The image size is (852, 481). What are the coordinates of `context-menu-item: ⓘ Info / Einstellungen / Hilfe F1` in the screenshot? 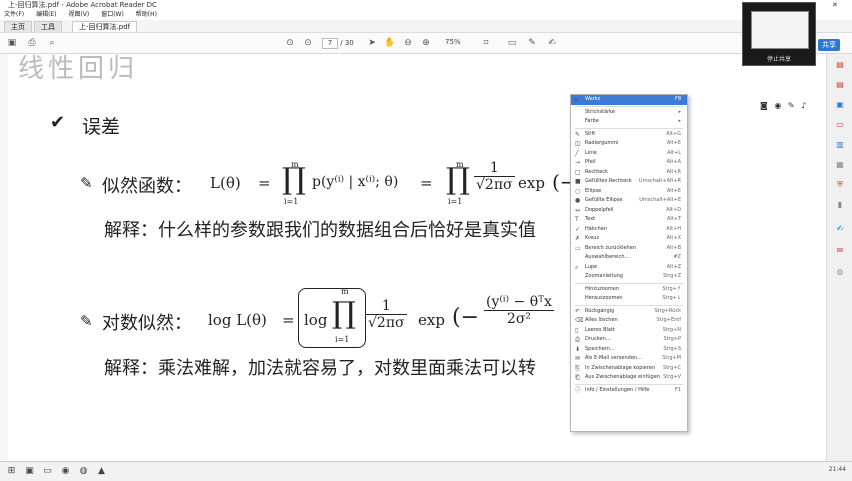 It's located at (629, 391).